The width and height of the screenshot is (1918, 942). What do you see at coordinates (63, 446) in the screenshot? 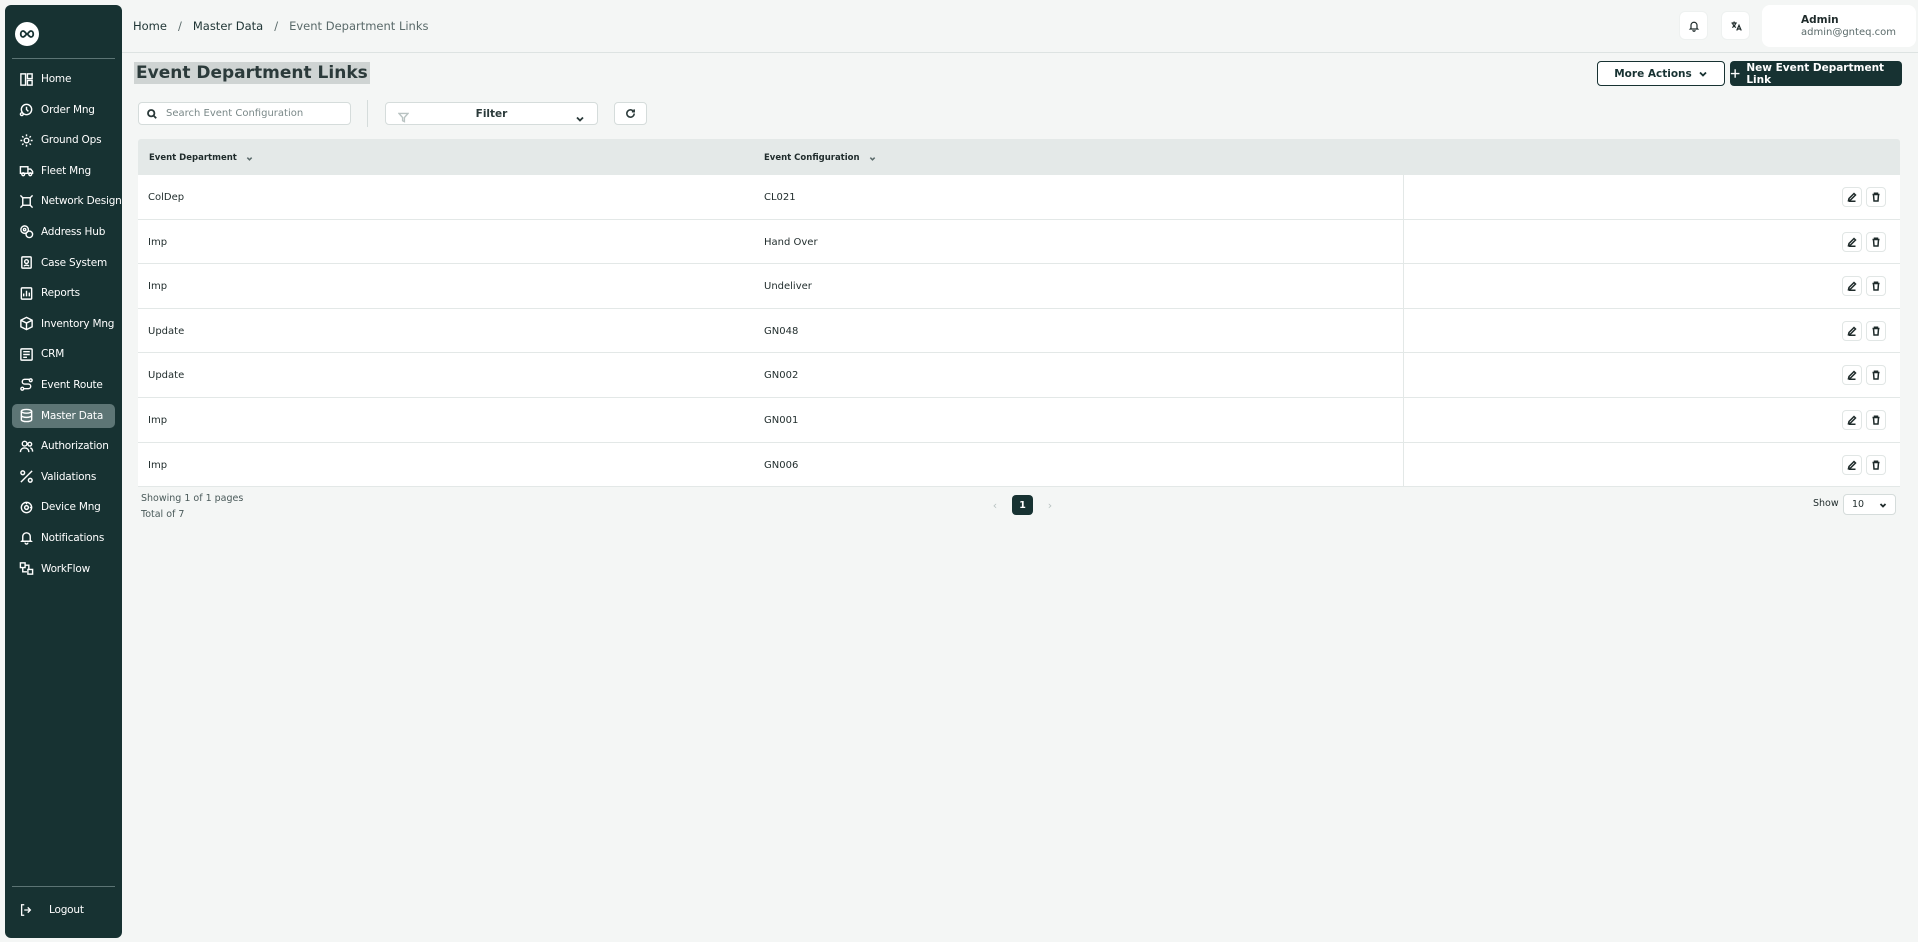
I see `sidebar-item-authorization: Authorization` at bounding box center [63, 446].